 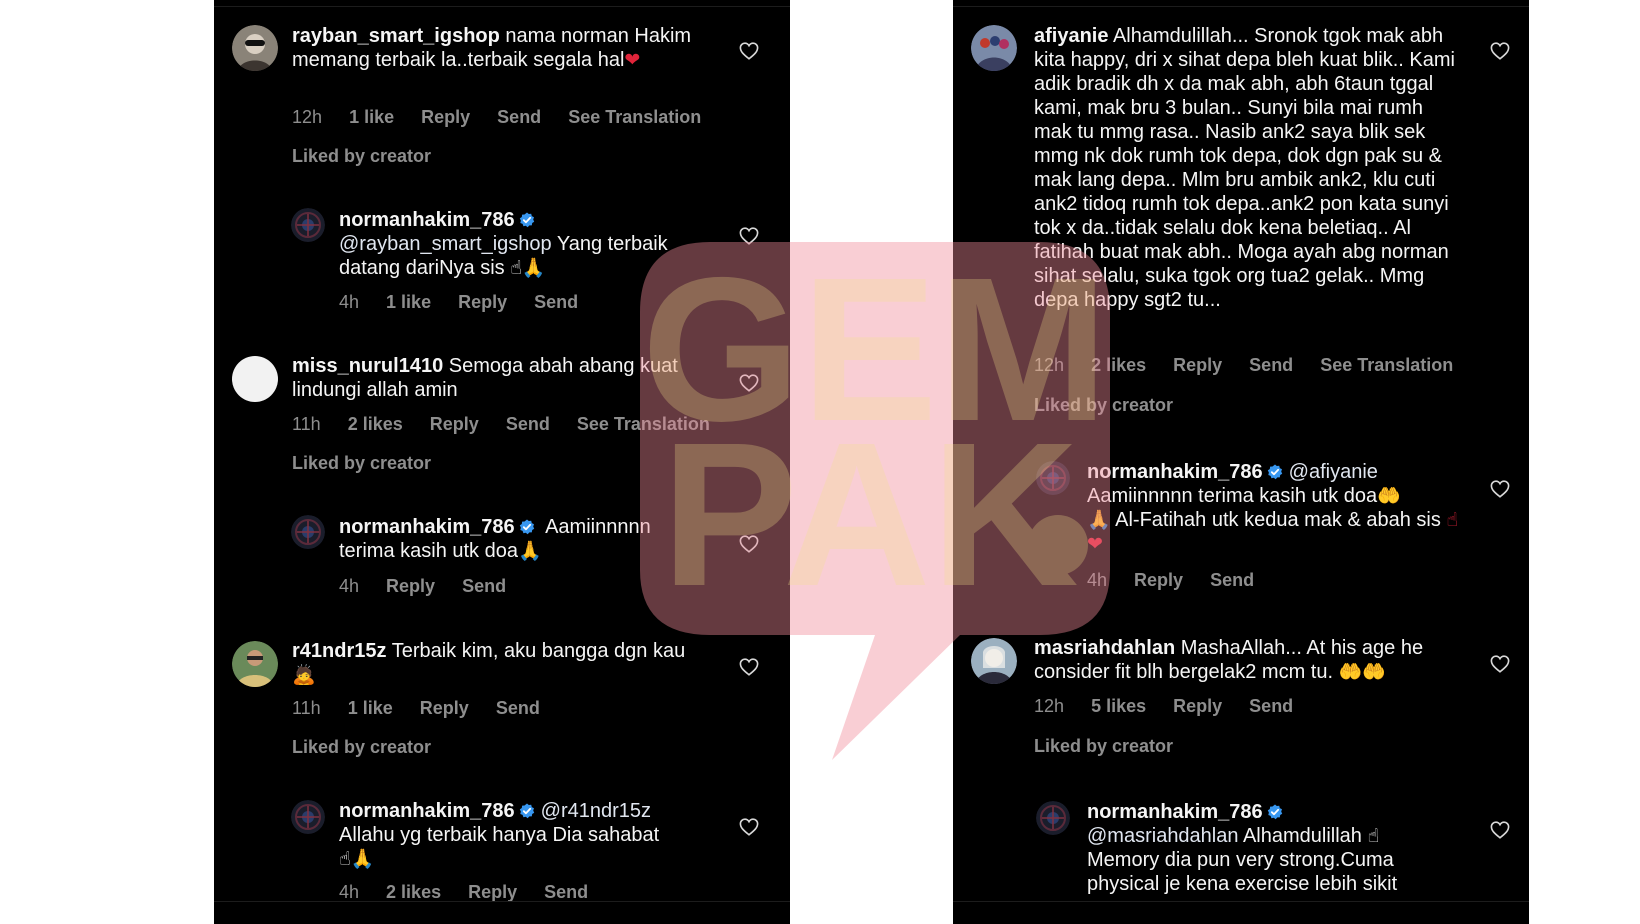 I want to click on username-link: rayban_smart_igshop, so click(x=396, y=36).